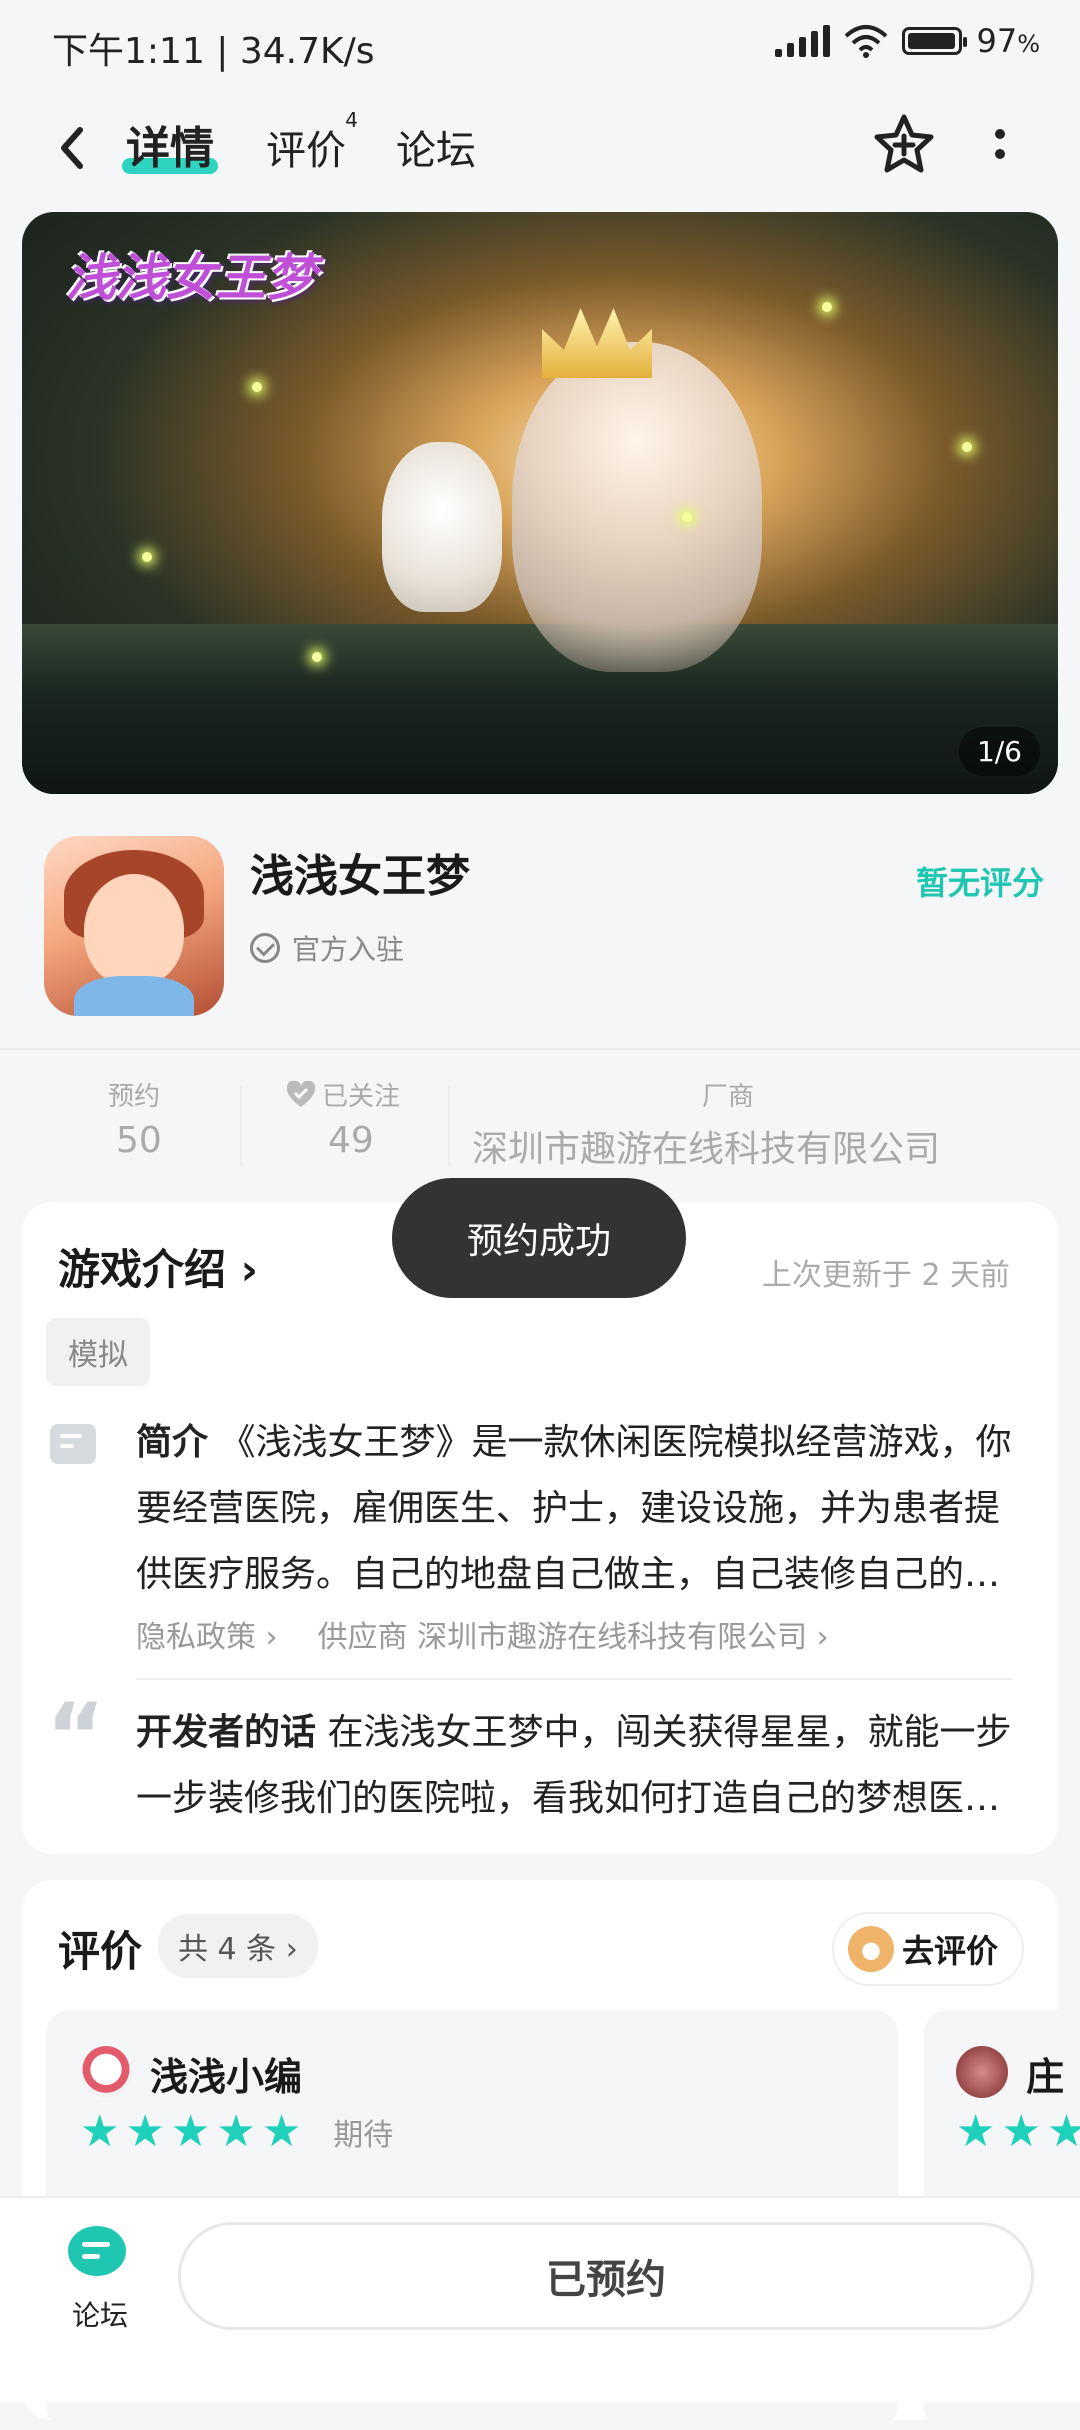 Image resolution: width=1080 pixels, height=2430 pixels. What do you see at coordinates (100, 2314) in the screenshot?
I see `forum-label: 论坛` at bounding box center [100, 2314].